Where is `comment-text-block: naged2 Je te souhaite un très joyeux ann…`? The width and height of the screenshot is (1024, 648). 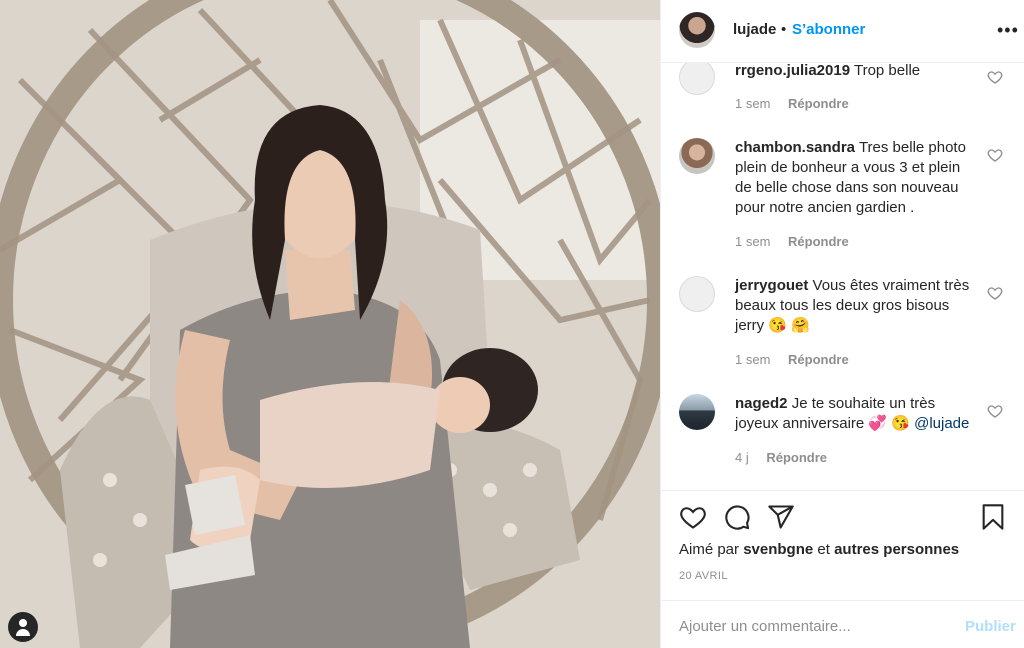 comment-text-block: naged2 Je te souhaite un très joyeux ann… is located at coordinates (855, 414).